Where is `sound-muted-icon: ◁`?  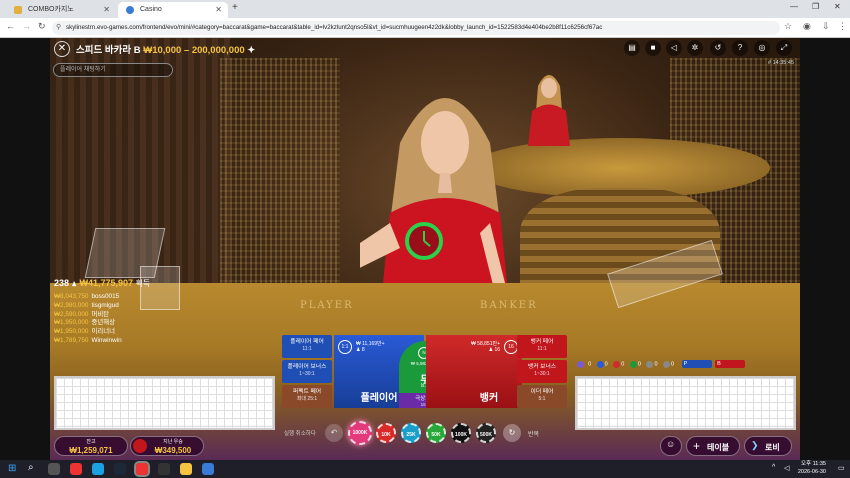 sound-muted-icon: ◁ is located at coordinates (674, 48).